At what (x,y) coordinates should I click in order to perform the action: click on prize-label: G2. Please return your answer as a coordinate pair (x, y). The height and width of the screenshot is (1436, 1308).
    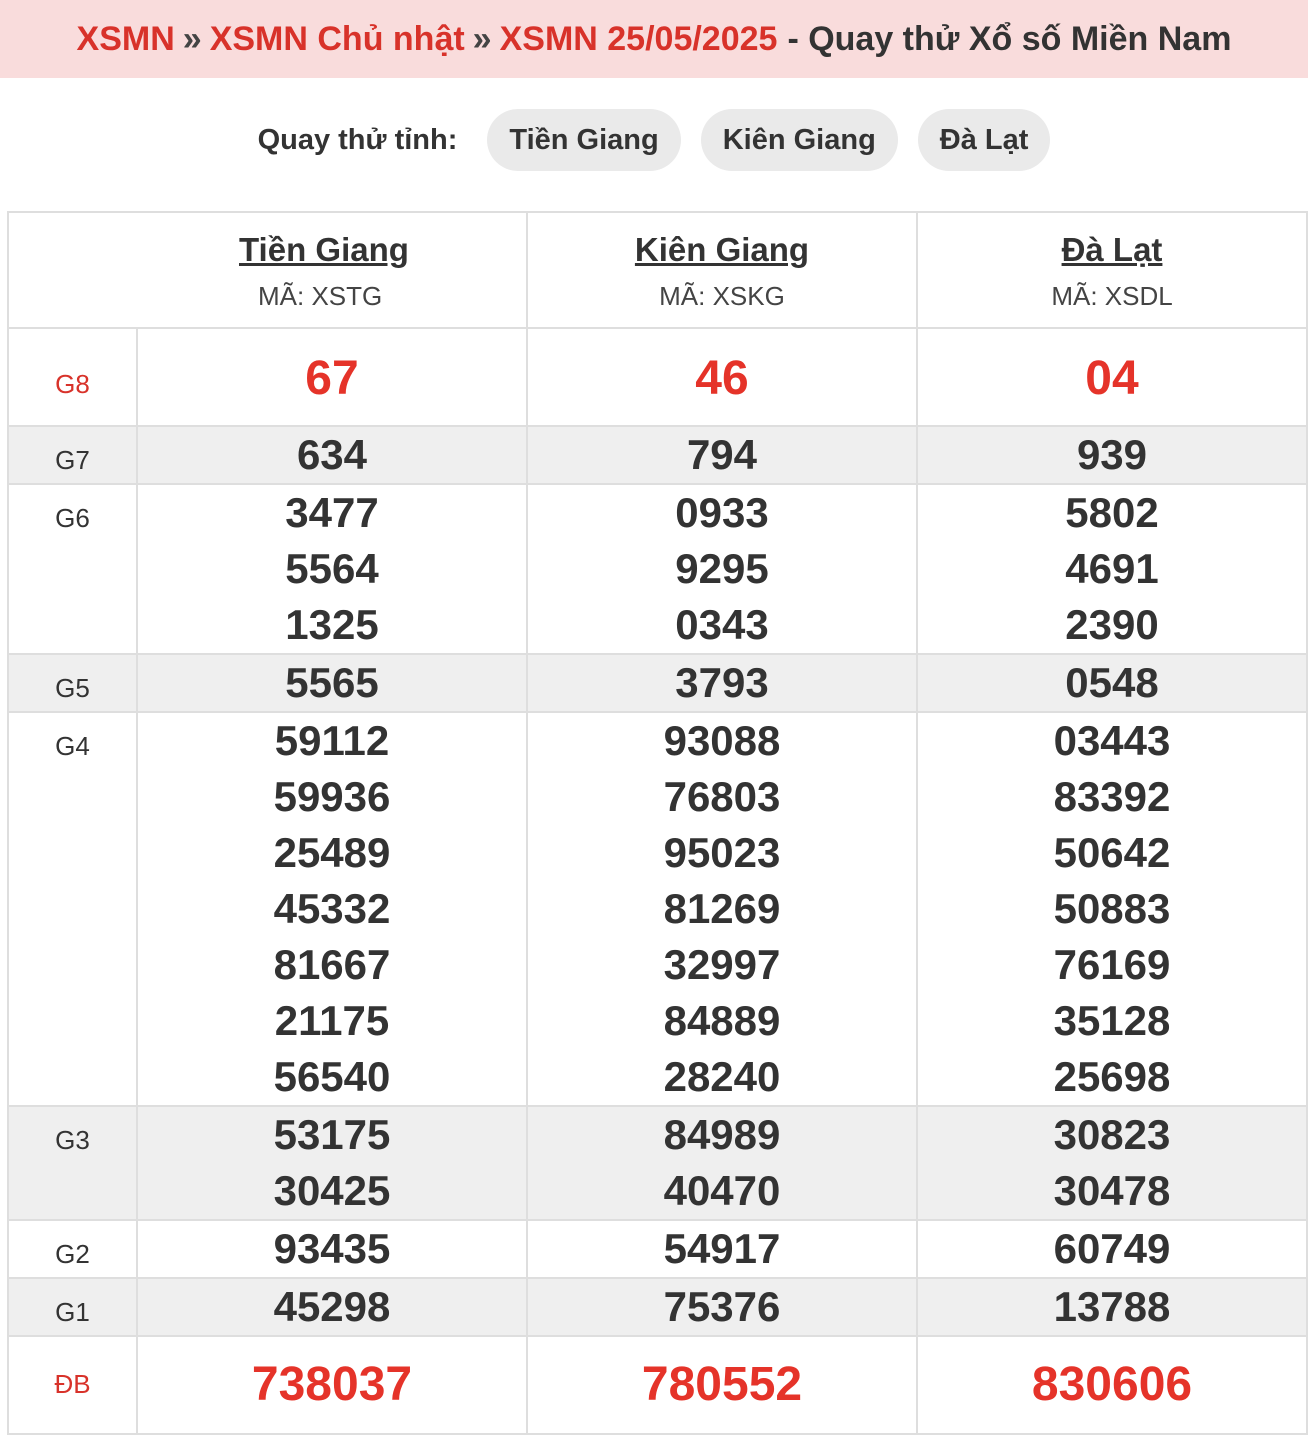
    Looking at the image, I should click on (72, 1249).